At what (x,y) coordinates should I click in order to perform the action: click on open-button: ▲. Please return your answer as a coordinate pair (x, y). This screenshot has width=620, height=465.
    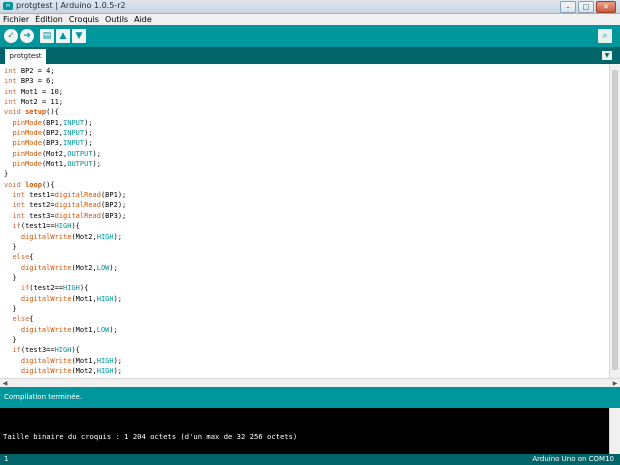
    Looking at the image, I should click on (63, 36).